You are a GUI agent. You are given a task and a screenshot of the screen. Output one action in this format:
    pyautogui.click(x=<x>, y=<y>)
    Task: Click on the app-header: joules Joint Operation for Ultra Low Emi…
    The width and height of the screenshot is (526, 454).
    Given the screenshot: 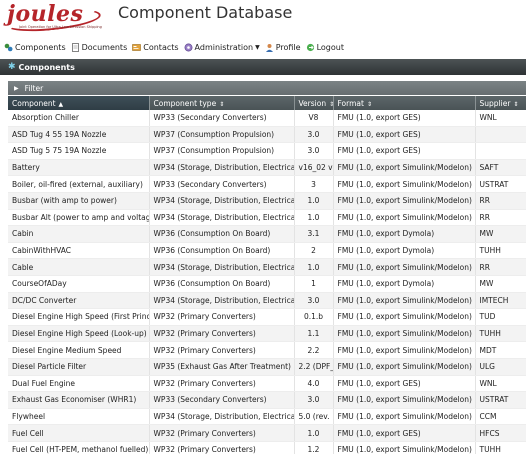 What is the action you would take?
    pyautogui.click(x=263, y=17)
    